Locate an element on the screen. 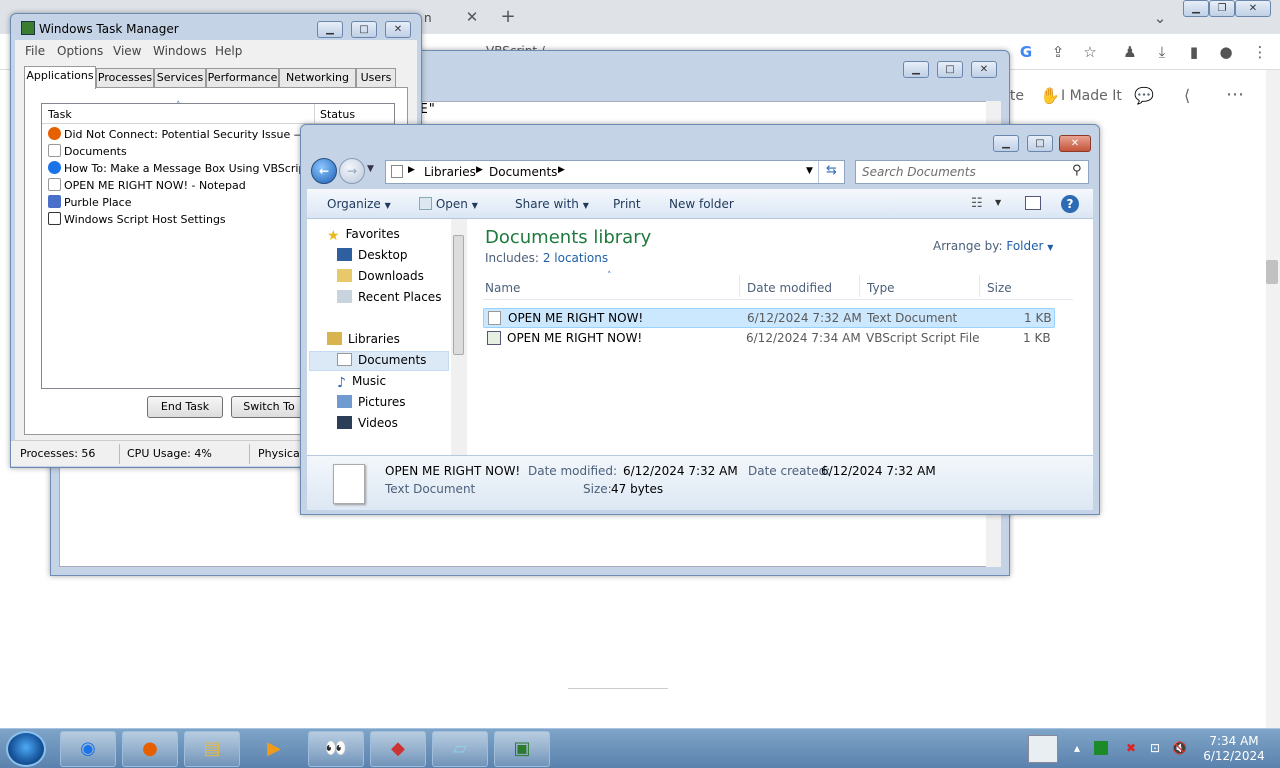 The image size is (1280, 768). page-scroll-thumb is located at coordinates (1272, 272).